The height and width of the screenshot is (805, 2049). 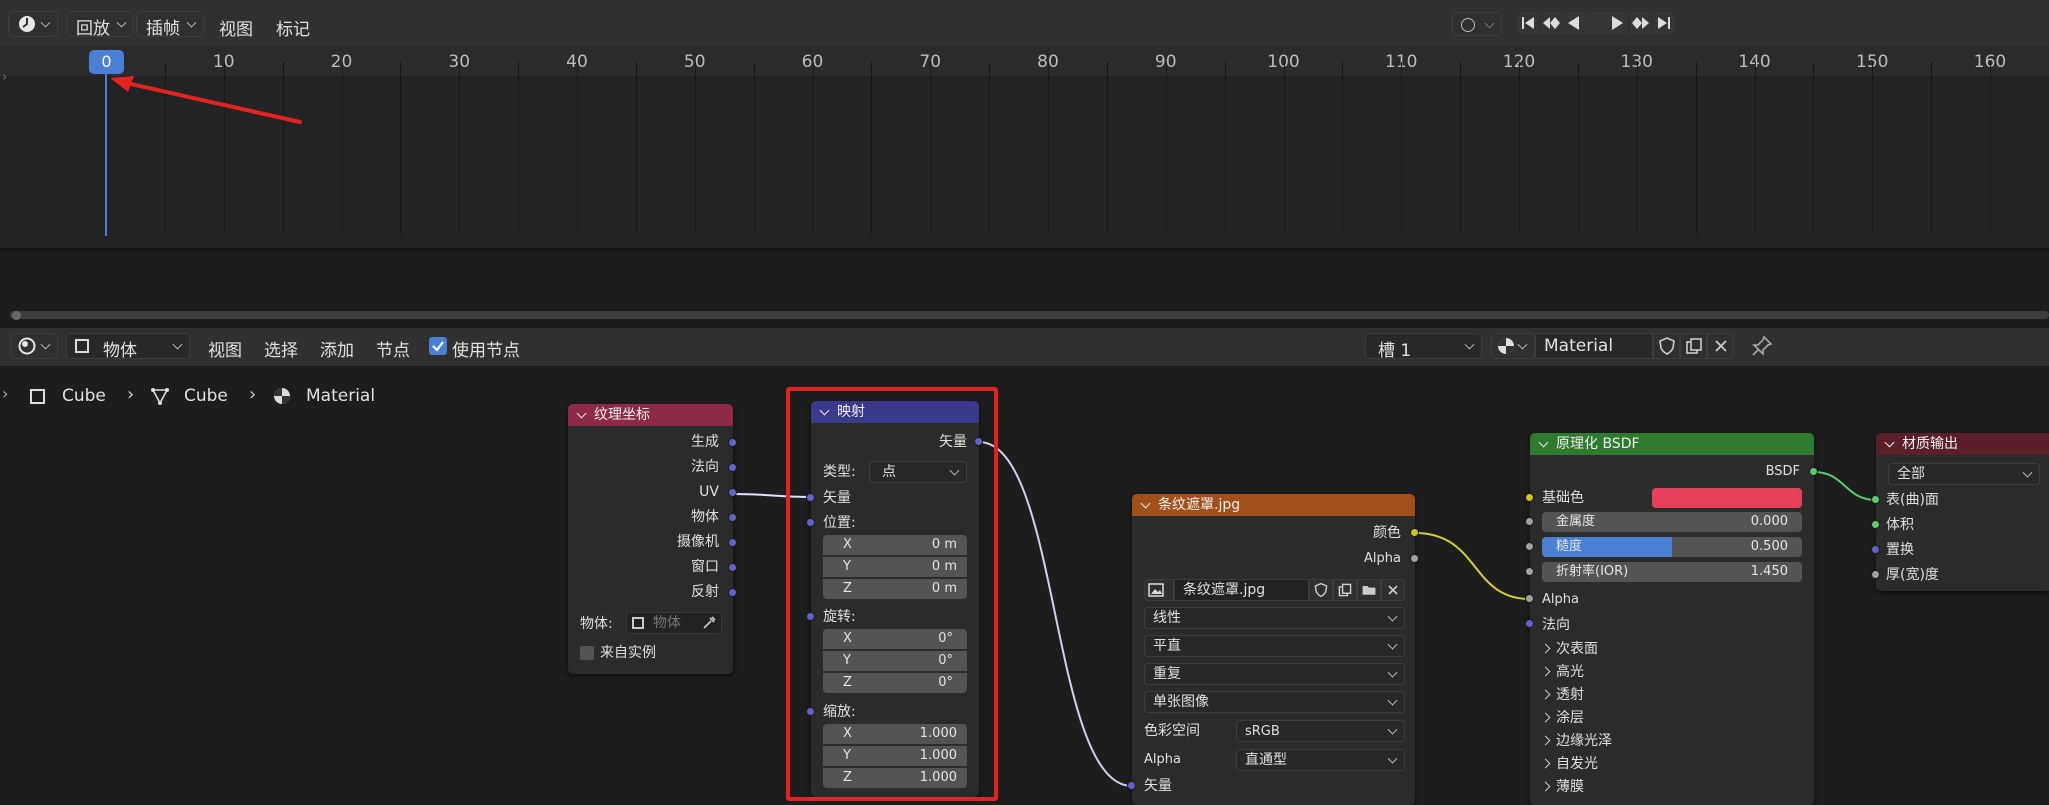 I want to click on image-duplicate-button, so click(x=1345, y=590).